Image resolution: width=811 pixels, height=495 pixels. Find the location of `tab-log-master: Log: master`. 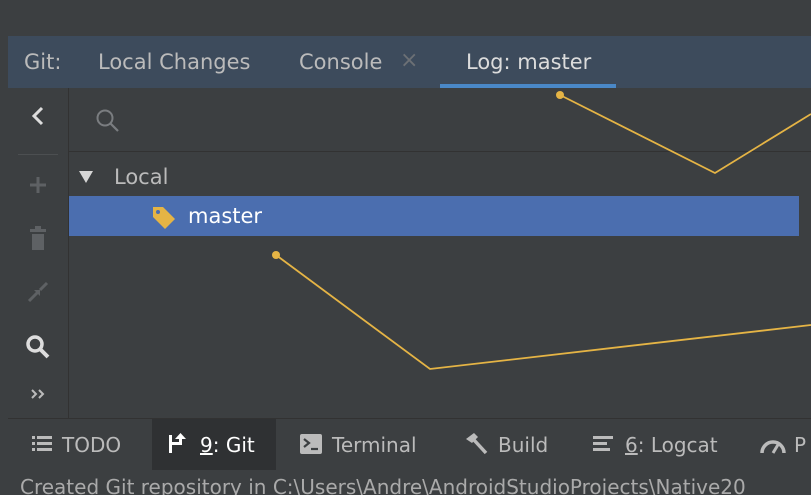

tab-log-master: Log: master is located at coordinates (528, 62).